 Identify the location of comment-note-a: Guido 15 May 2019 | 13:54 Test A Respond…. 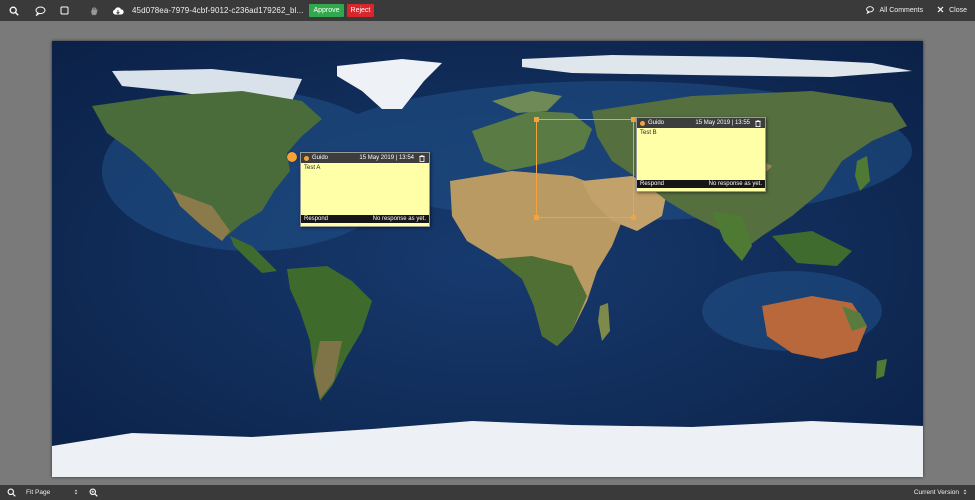
(365, 189).